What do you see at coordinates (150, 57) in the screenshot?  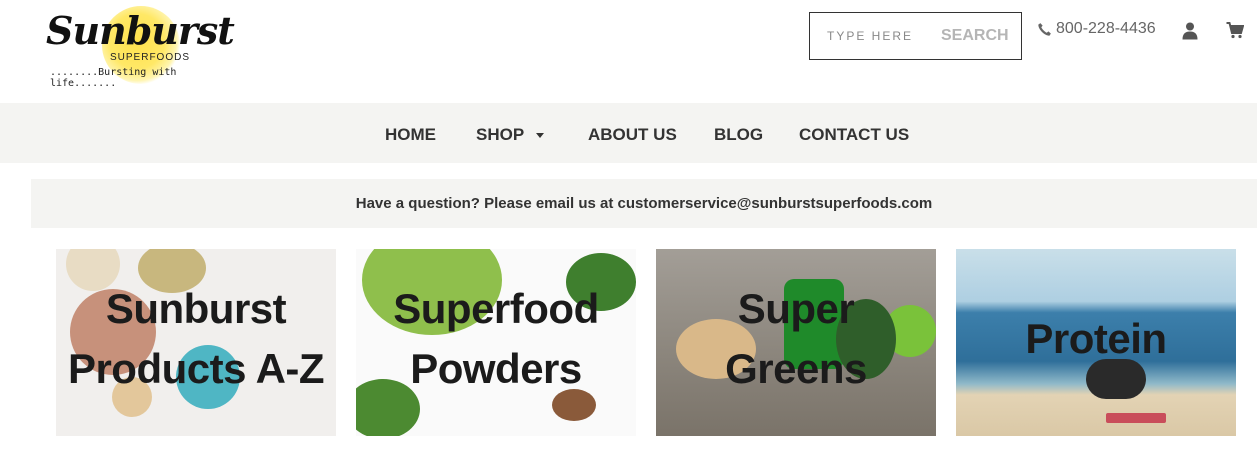 I see `logo-subtitle: SUPERFOODS` at bounding box center [150, 57].